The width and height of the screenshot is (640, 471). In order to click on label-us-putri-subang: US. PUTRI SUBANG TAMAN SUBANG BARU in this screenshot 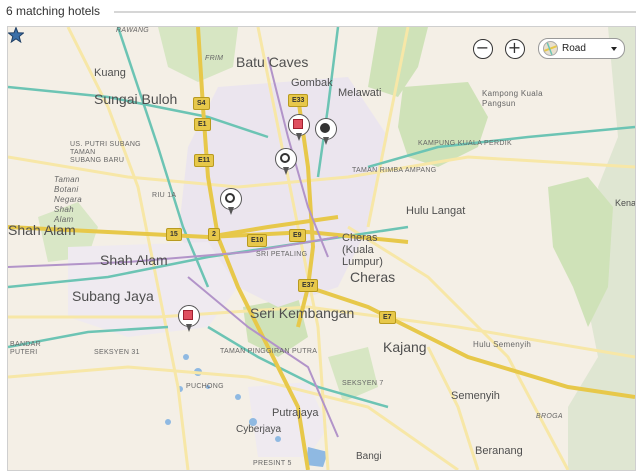, I will do `click(105, 152)`.